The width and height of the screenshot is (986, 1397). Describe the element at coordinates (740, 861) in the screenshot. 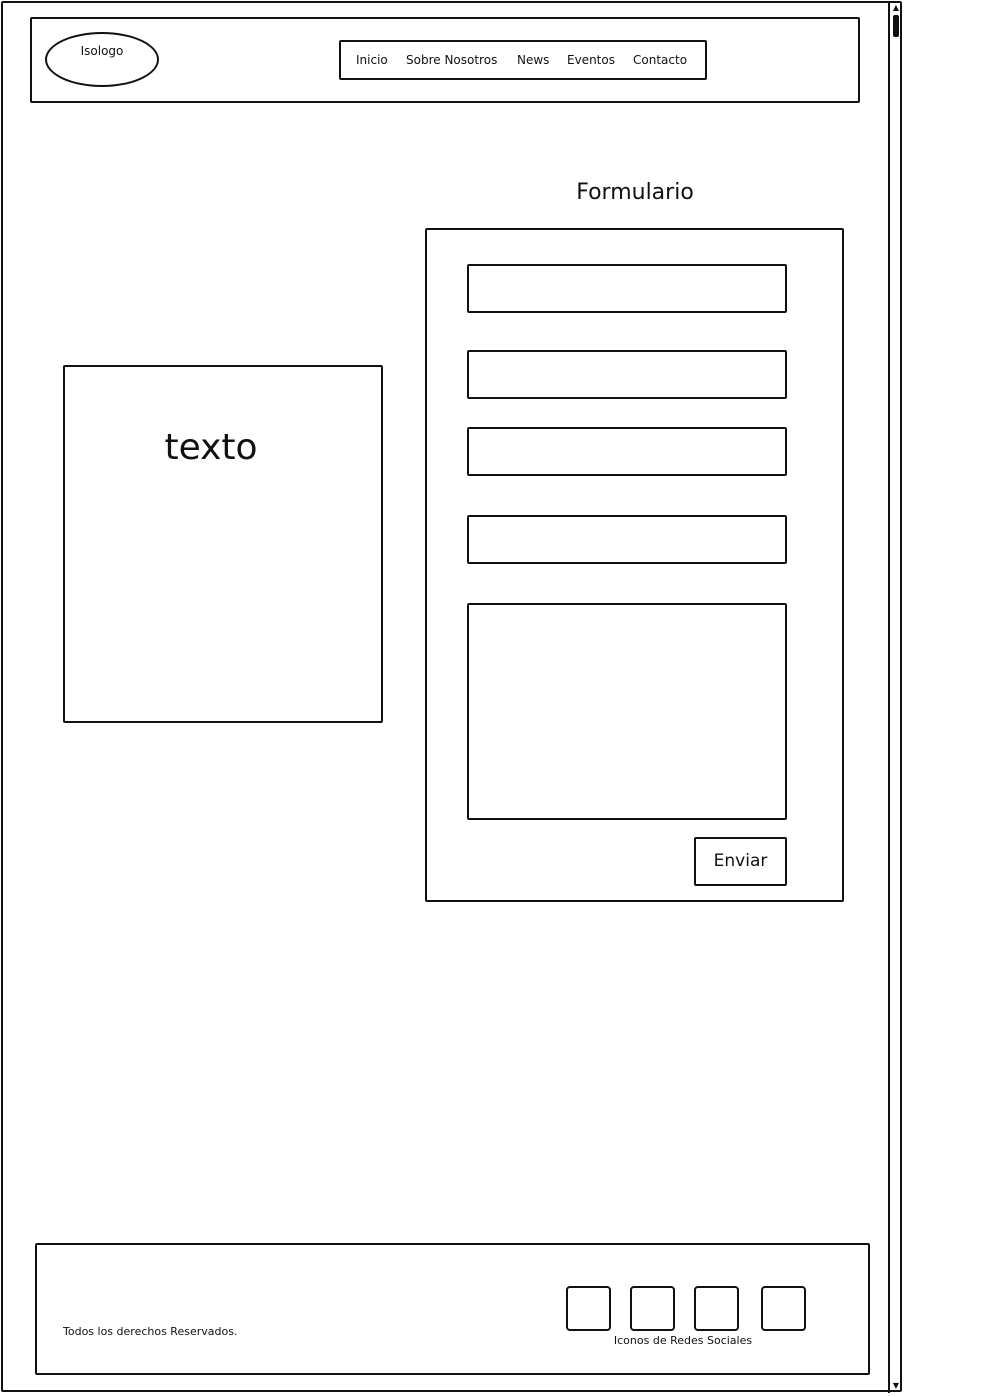

I see `submit-button: Enviar` at that location.